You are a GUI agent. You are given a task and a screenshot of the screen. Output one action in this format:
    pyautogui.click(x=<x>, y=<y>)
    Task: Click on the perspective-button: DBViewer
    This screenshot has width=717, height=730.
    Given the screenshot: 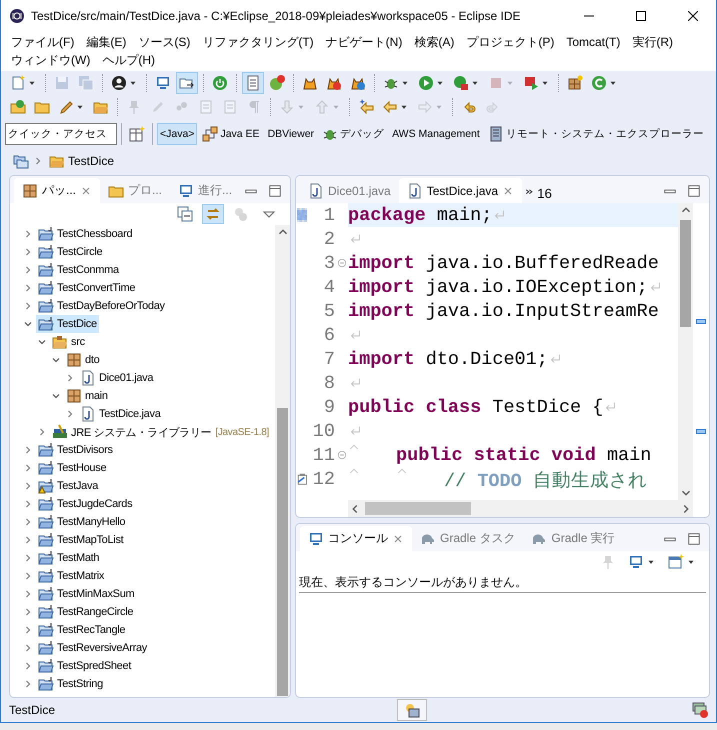 What is the action you would take?
    pyautogui.click(x=291, y=134)
    